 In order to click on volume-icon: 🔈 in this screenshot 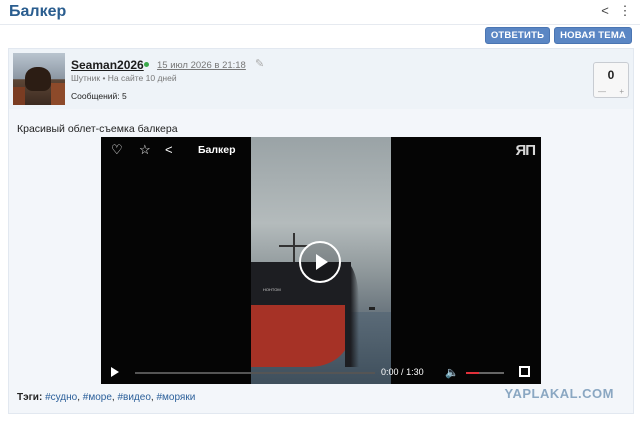, I will do `click(452, 372)`.